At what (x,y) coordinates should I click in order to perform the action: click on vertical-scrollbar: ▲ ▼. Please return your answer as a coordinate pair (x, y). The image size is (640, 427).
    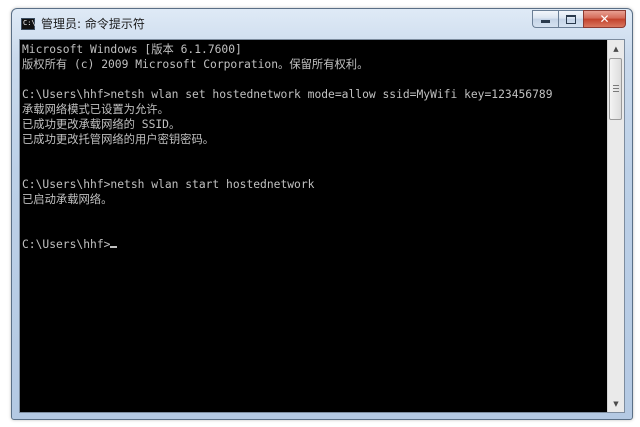
    Looking at the image, I should click on (615, 226).